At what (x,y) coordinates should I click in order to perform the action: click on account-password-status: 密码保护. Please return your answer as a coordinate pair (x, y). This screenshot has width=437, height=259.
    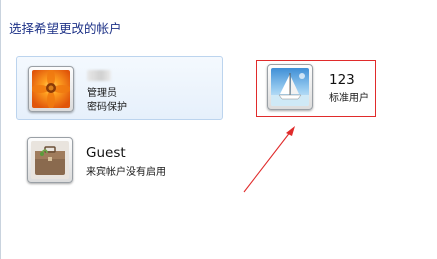
    Looking at the image, I should click on (107, 107).